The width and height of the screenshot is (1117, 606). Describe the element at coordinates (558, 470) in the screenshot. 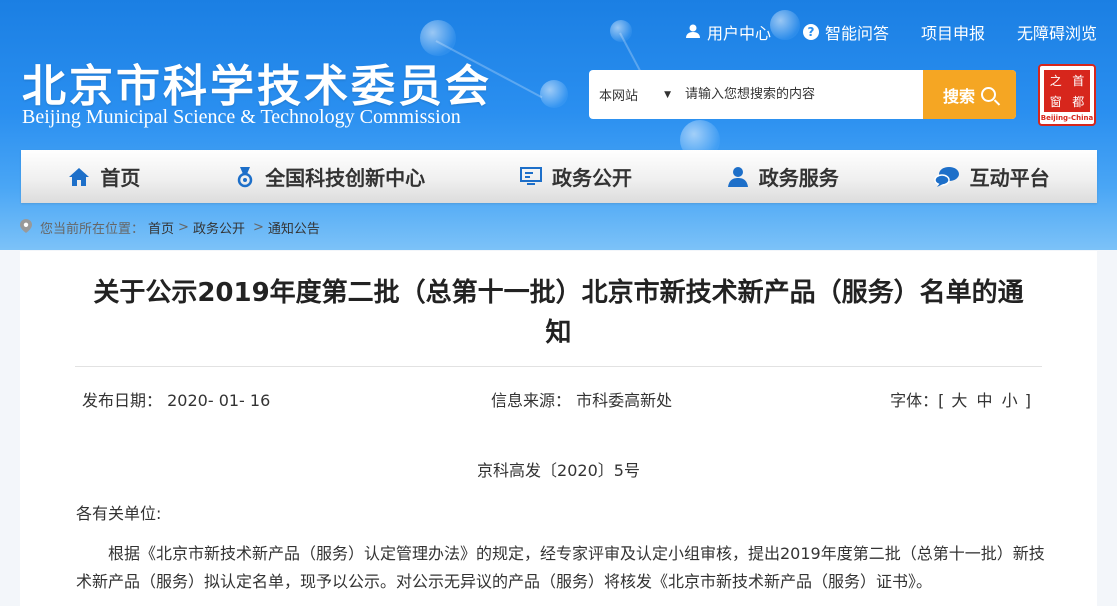

I see `document-number: 京科高发〔2020〕5号` at that location.